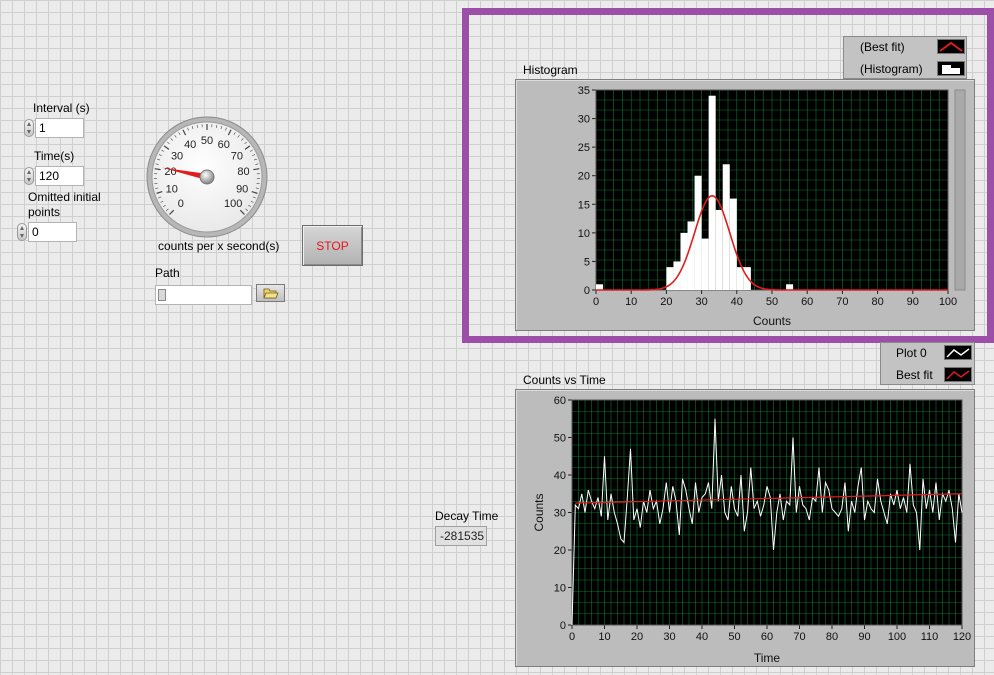  Describe the element at coordinates (951, 46) in the screenshot. I see `legend-best-fit-swatch` at that location.